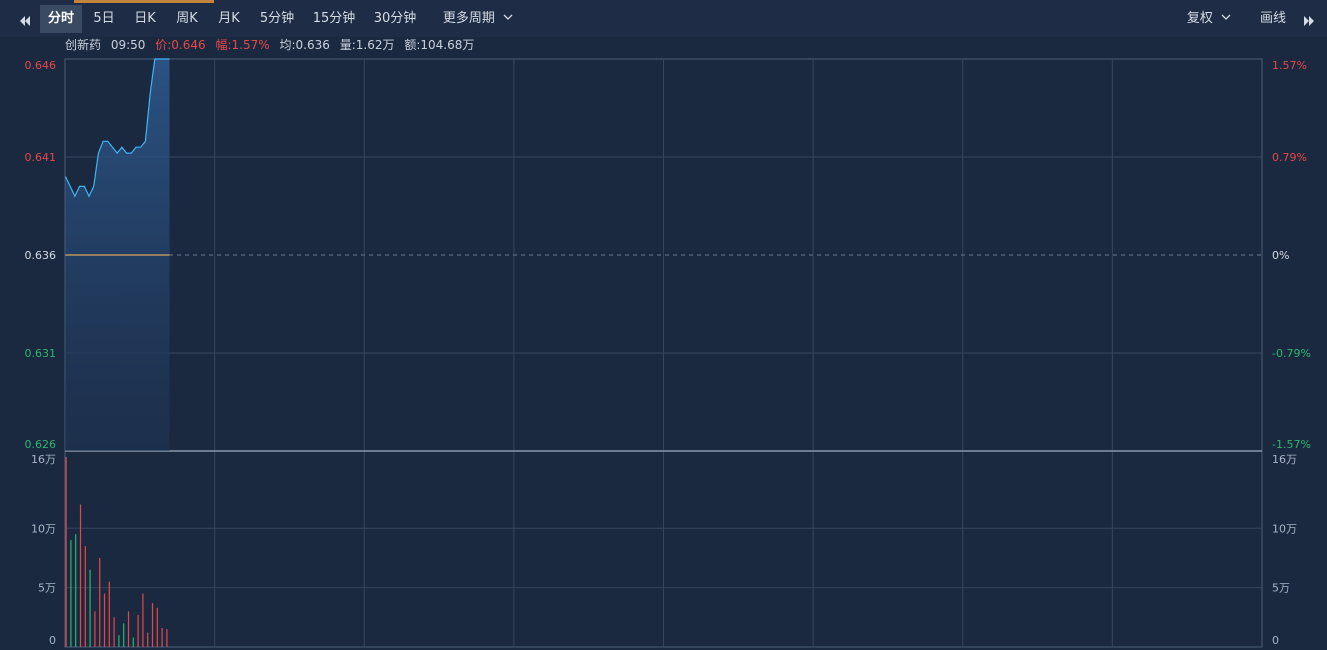 The image size is (1327, 650). I want to click on price-axis-tick-label: 0.631, so click(41, 353).